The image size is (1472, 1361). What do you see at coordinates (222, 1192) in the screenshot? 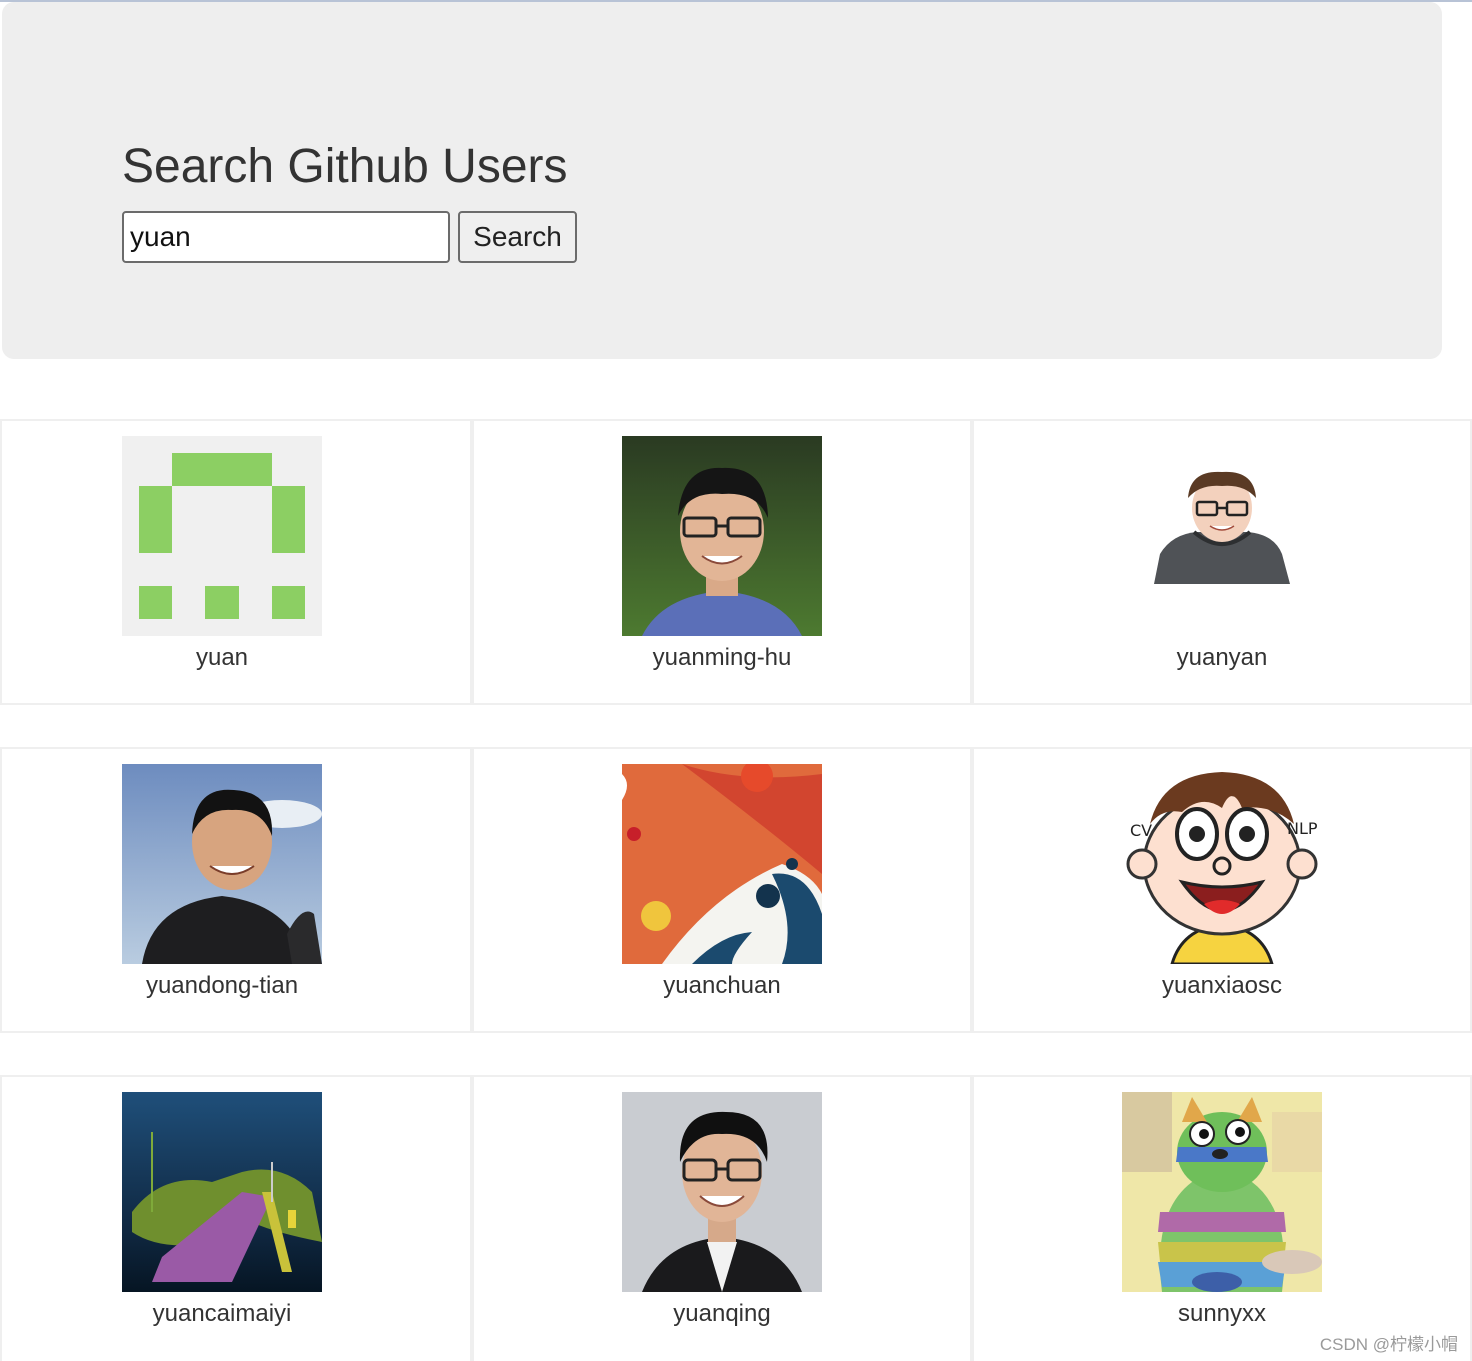
I see `pointcloud-avatar` at bounding box center [222, 1192].